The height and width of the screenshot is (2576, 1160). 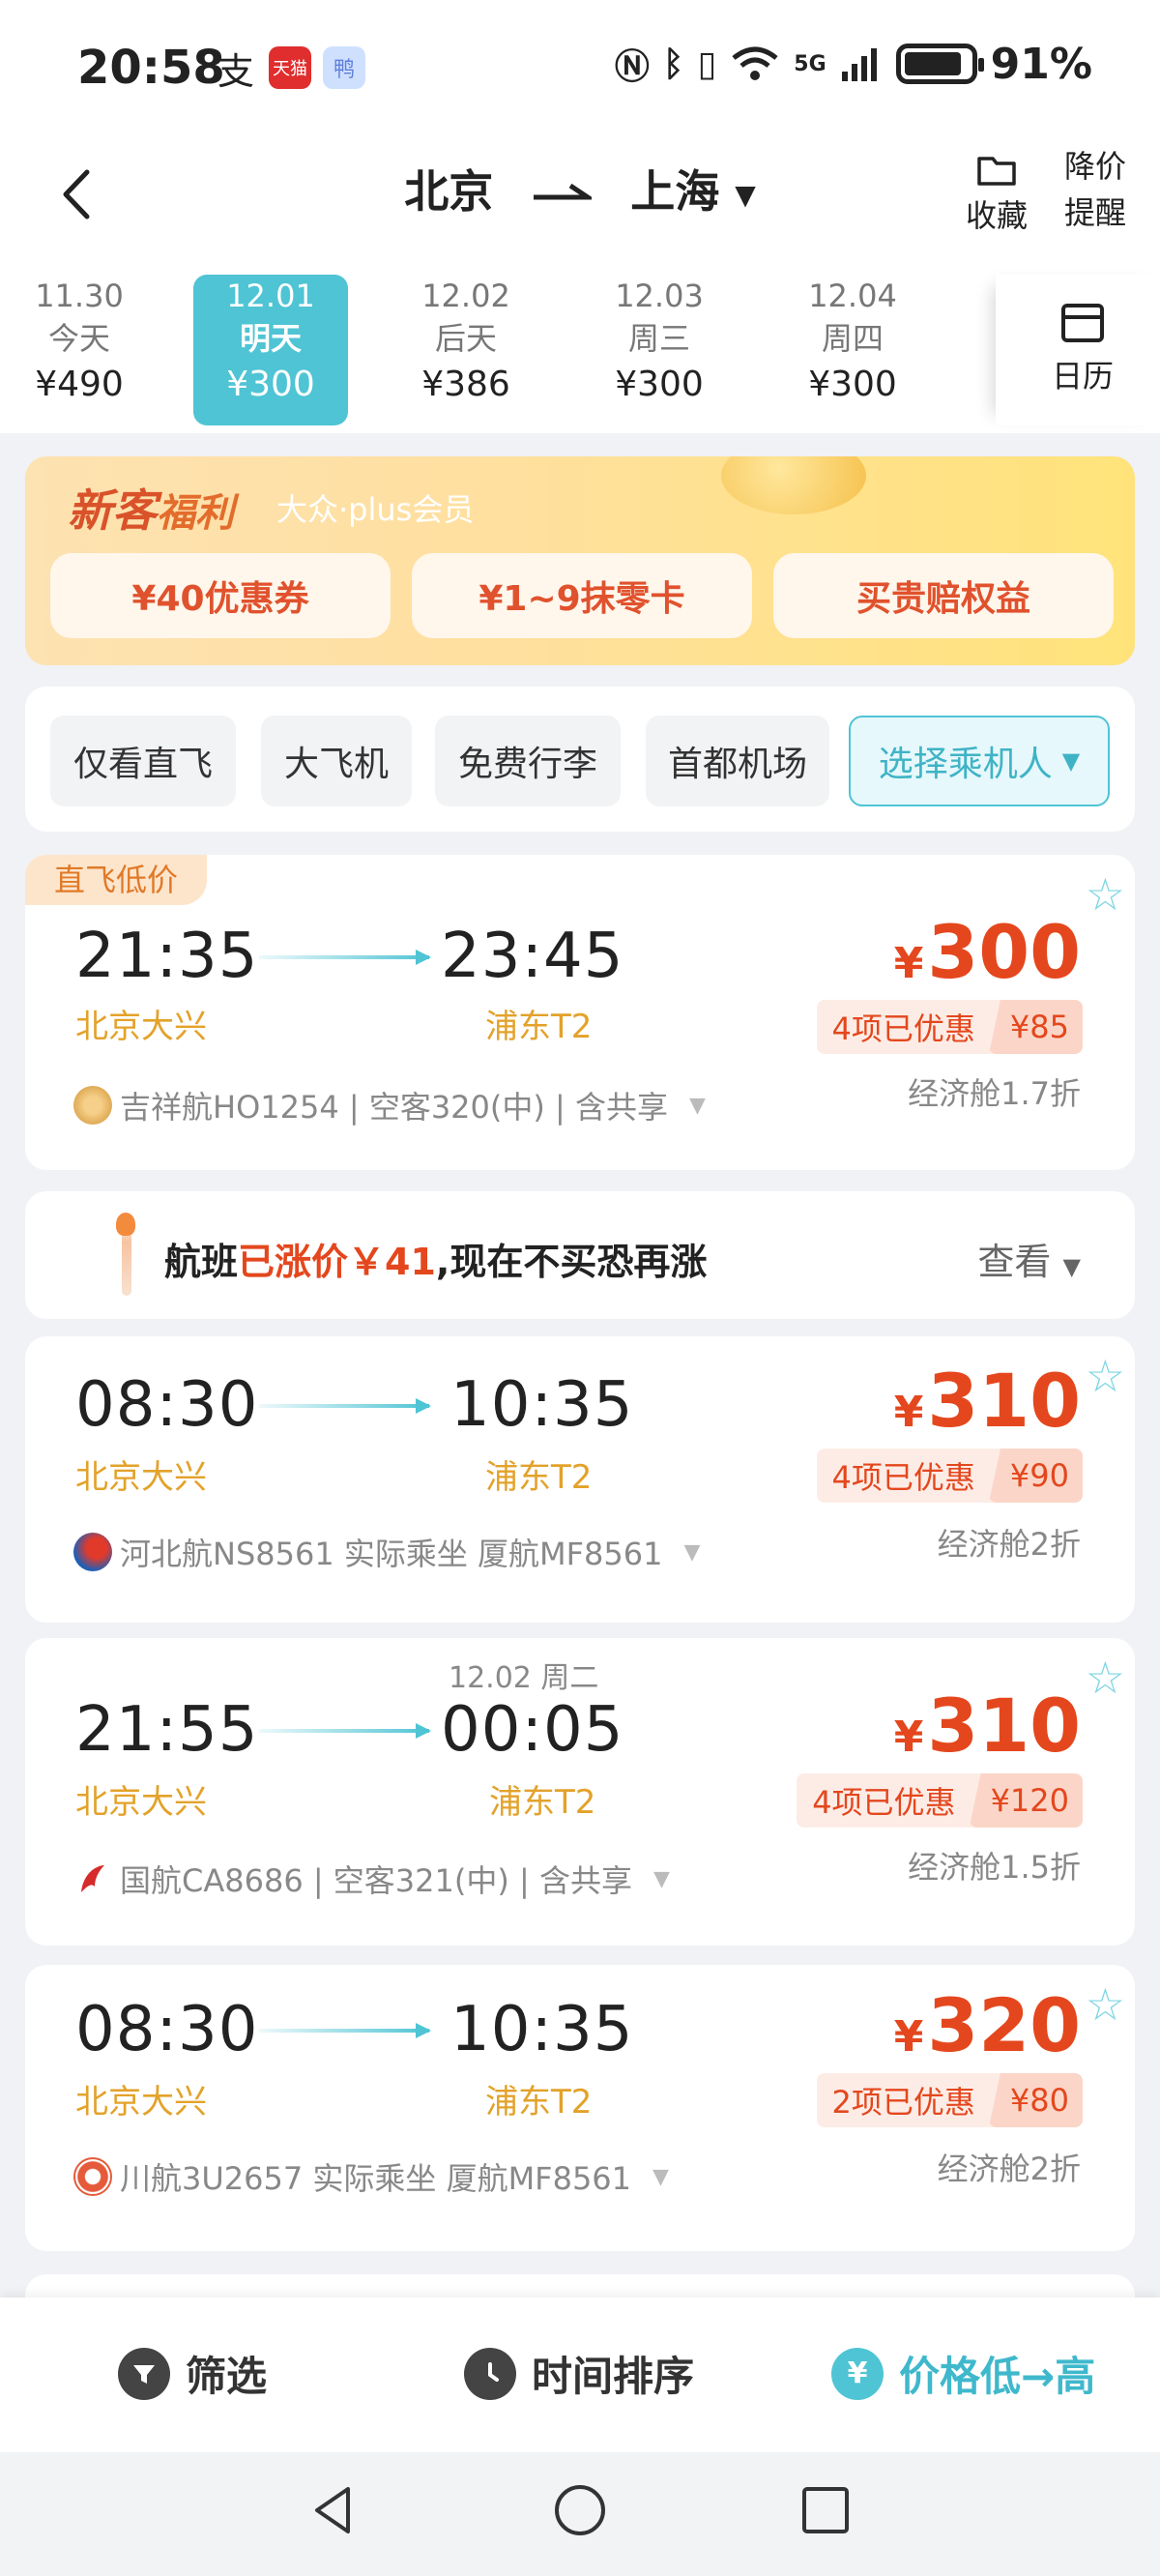 What do you see at coordinates (337, 1262) in the screenshot?
I see `notice-highlight: 已涨价￥41` at bounding box center [337, 1262].